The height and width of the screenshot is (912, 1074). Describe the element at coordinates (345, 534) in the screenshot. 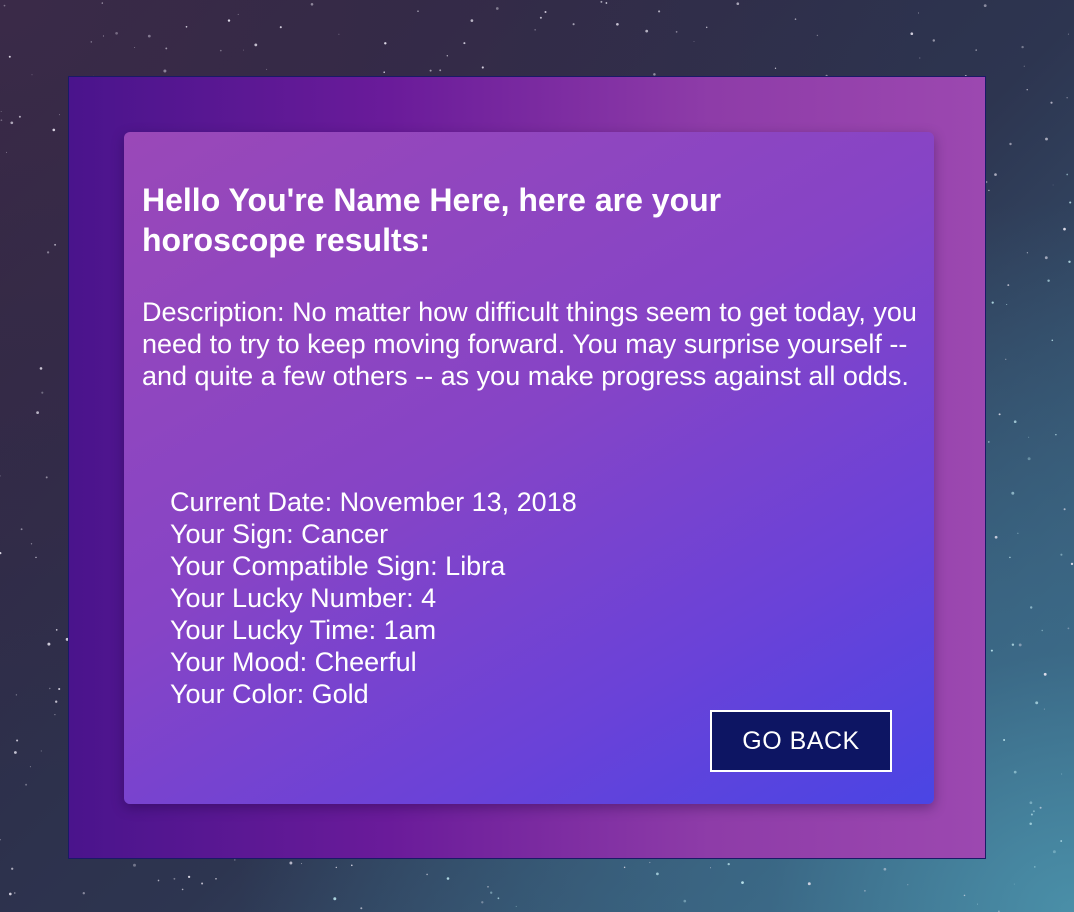

I see `detail-value: Cancer` at that location.